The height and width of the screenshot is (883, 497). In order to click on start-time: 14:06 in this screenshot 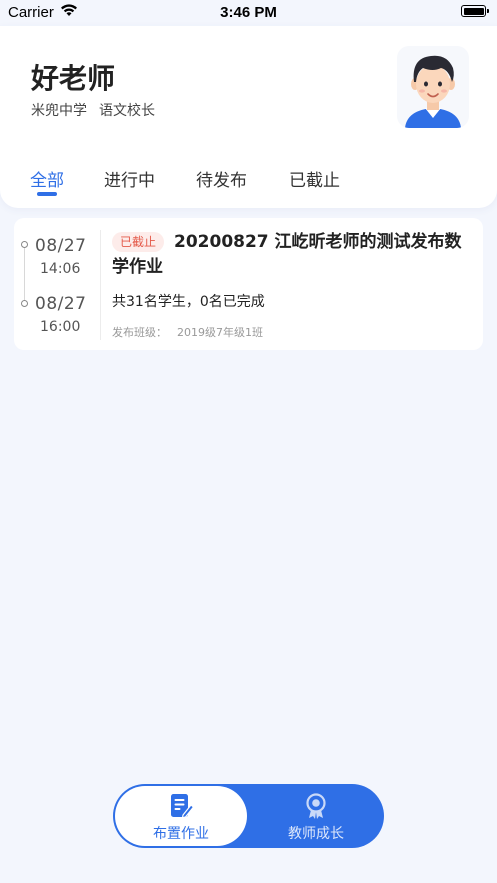, I will do `click(60, 269)`.